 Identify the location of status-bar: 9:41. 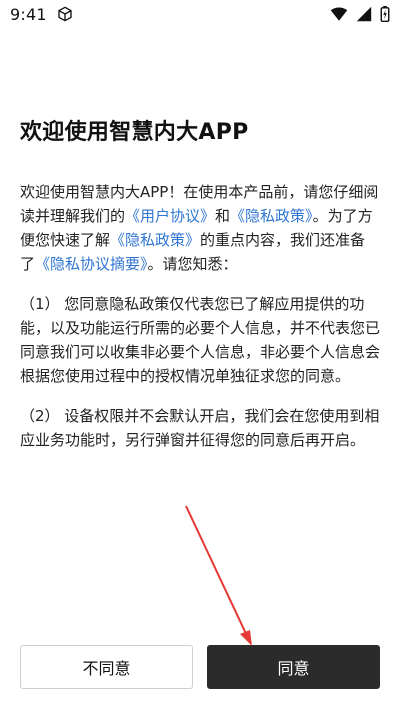
(200, 14).